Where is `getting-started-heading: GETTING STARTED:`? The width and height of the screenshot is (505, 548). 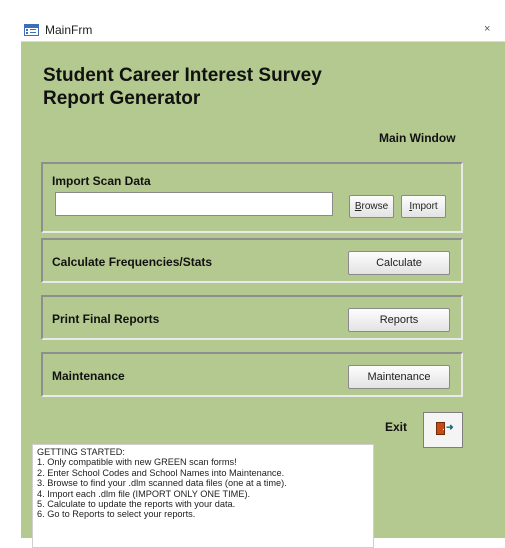 getting-started-heading: GETTING STARTED: is located at coordinates (81, 452).